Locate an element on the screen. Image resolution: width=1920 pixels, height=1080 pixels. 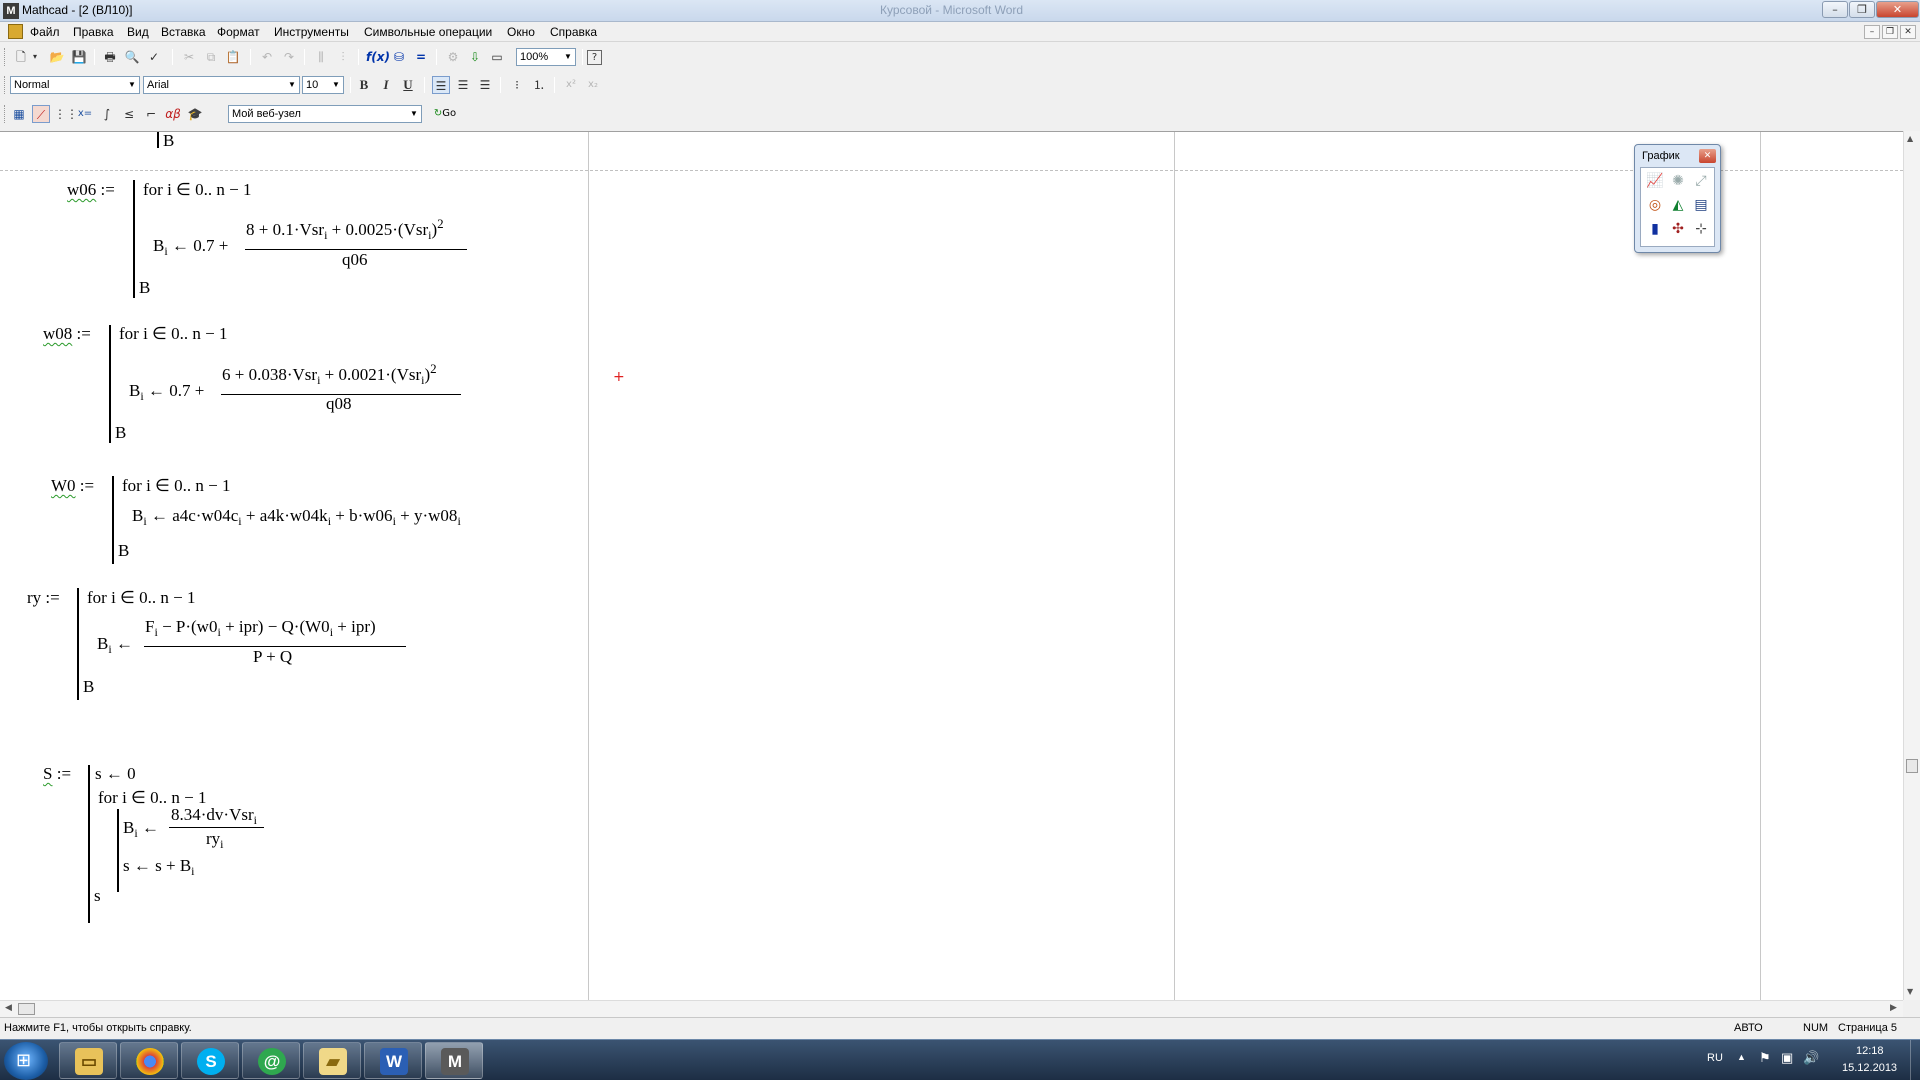
doc-minimize-button: – is located at coordinates (1872, 32).